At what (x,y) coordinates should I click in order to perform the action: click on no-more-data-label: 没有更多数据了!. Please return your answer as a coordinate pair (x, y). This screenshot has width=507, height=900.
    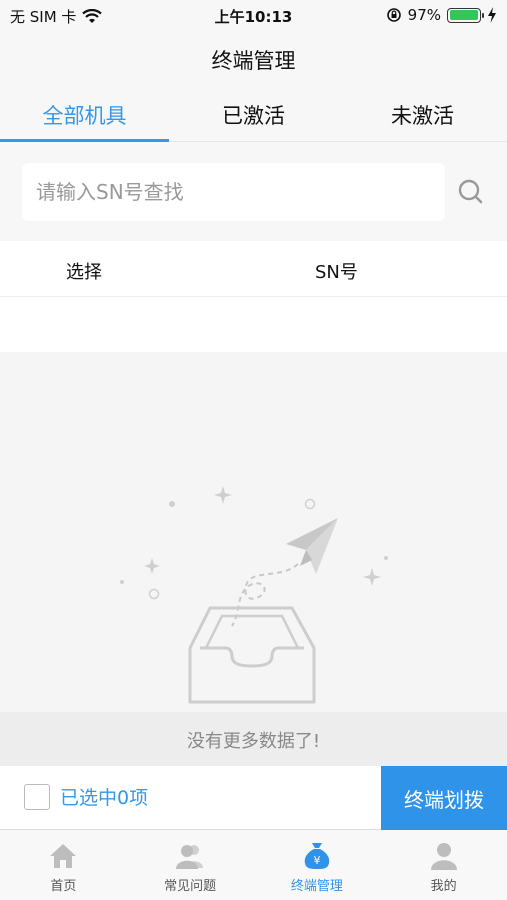
    Looking at the image, I should click on (253, 739).